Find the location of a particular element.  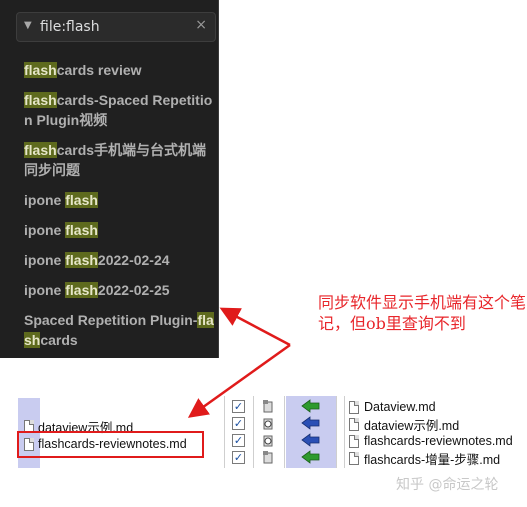

search-result: flashcards手机端与台式机端同步问题 is located at coordinates (121, 160).